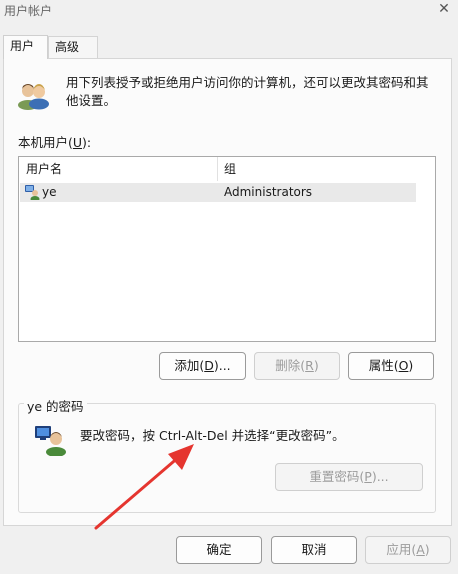 This screenshot has height=574, width=458. Describe the element at coordinates (49, 192) in the screenshot. I see `row-username: ye` at that location.